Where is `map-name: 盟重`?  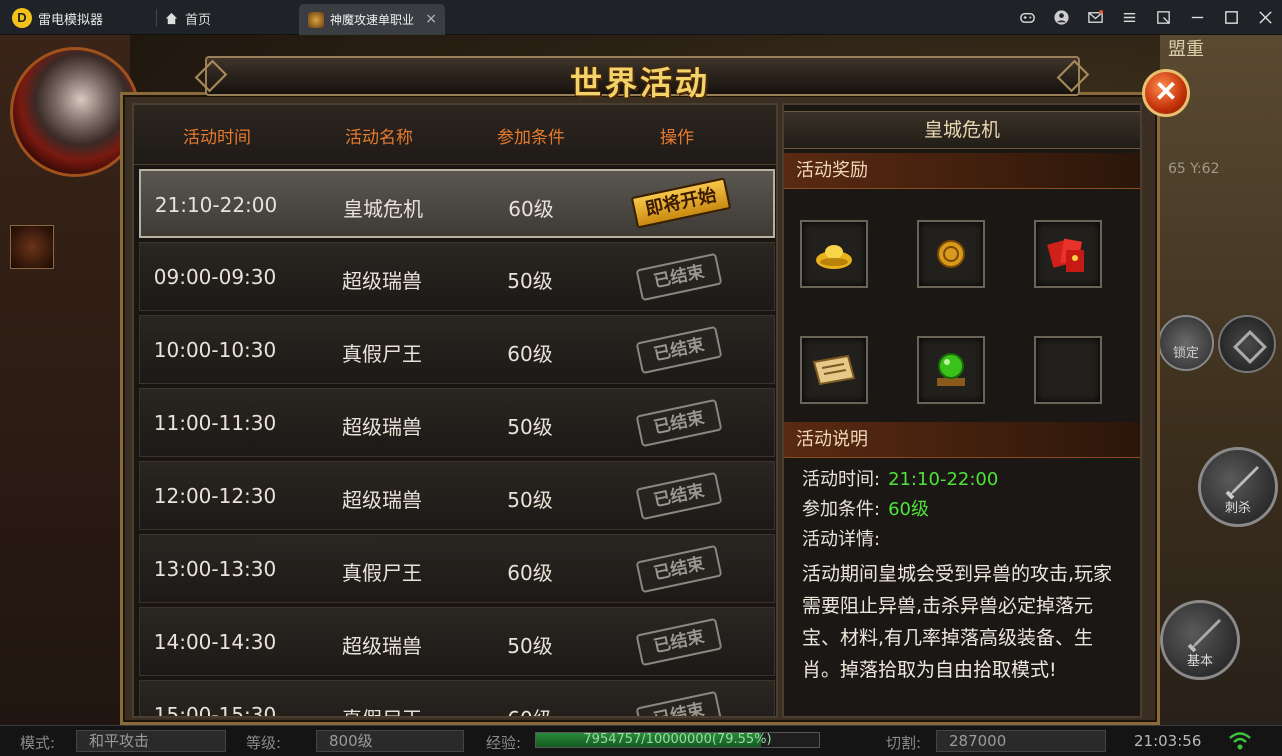
map-name: 盟重 is located at coordinates (1186, 49).